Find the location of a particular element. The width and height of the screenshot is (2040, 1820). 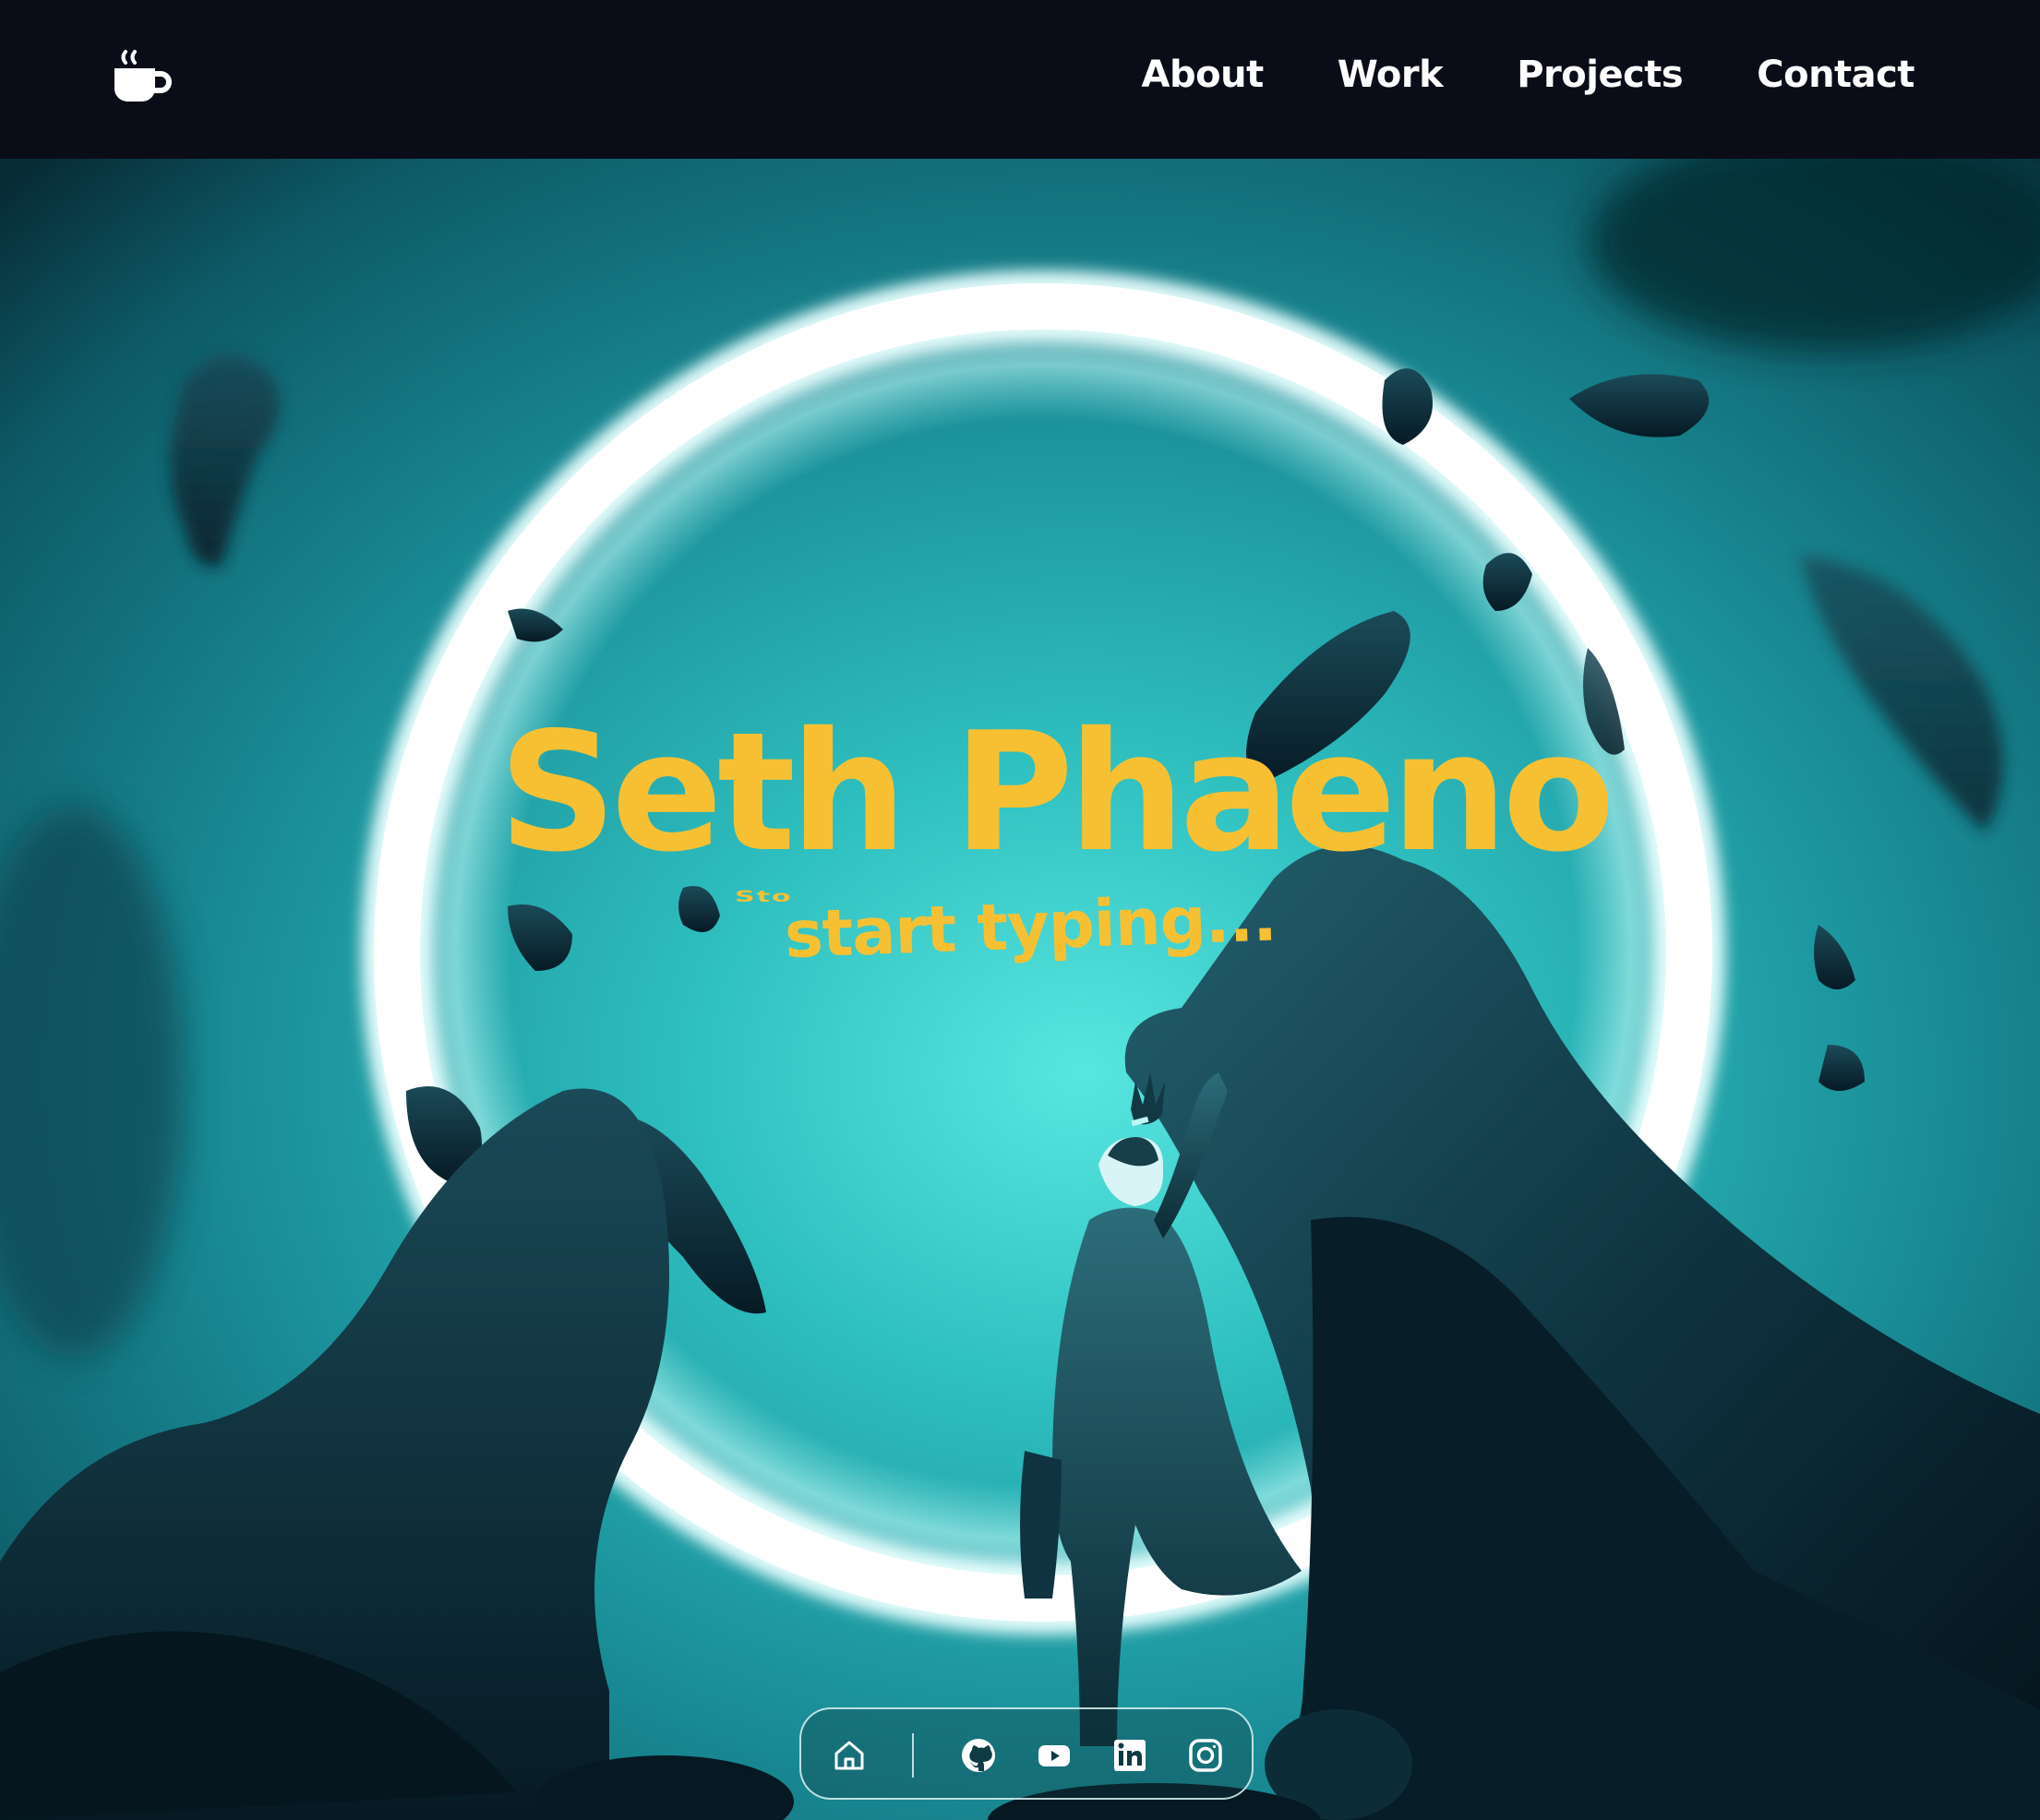

linkedin-icon is located at coordinates (1130, 1755).